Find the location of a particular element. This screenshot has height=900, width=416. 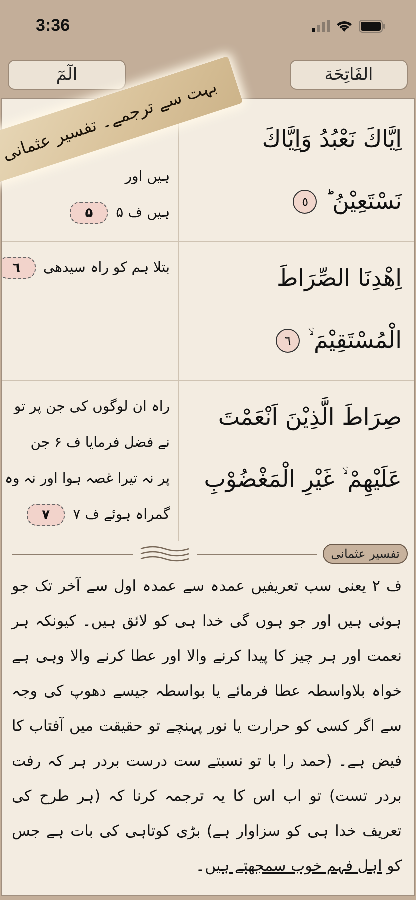

status-time: 3:36 is located at coordinates (53, 26).